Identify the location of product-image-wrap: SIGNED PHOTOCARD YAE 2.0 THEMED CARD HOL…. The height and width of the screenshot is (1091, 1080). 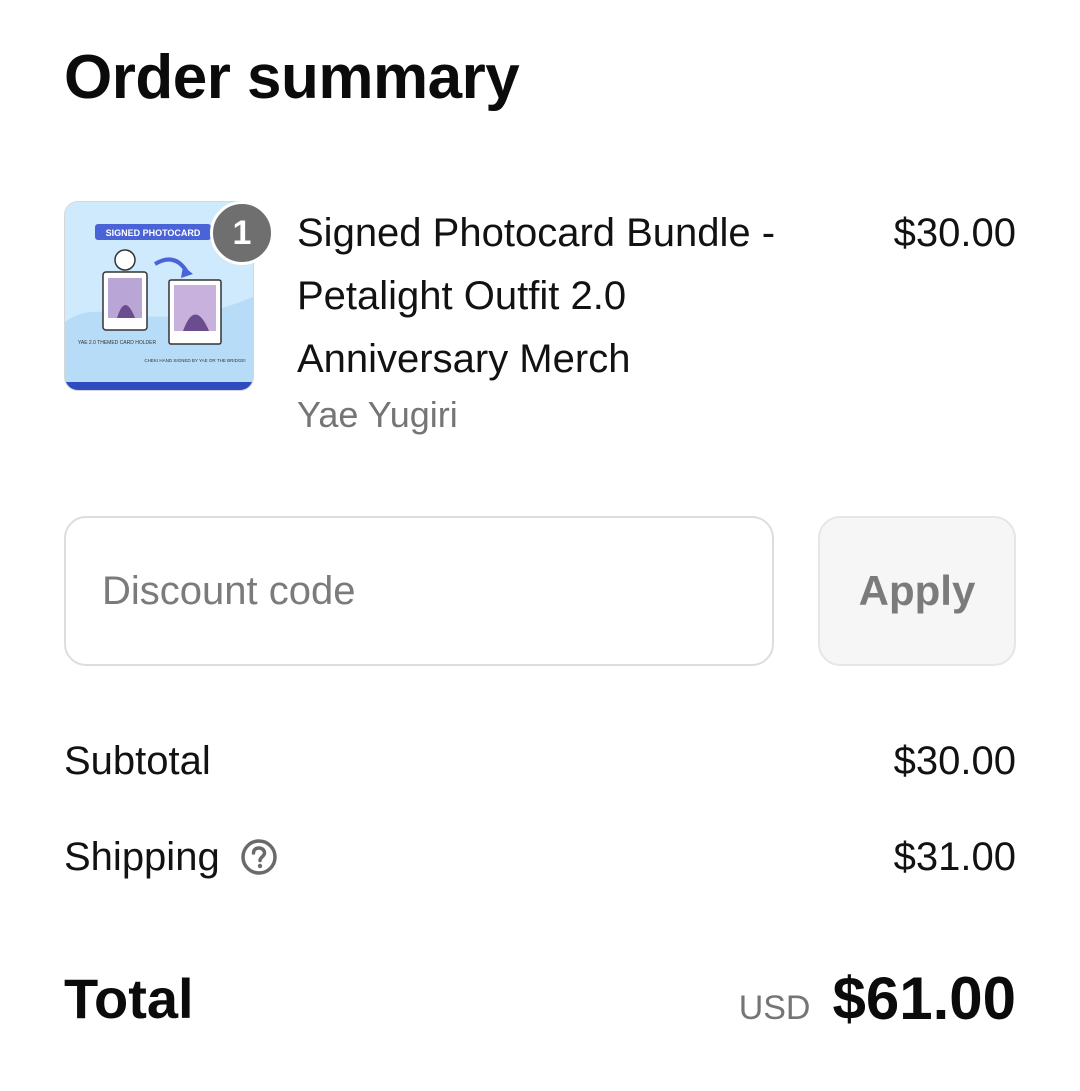
(169, 296).